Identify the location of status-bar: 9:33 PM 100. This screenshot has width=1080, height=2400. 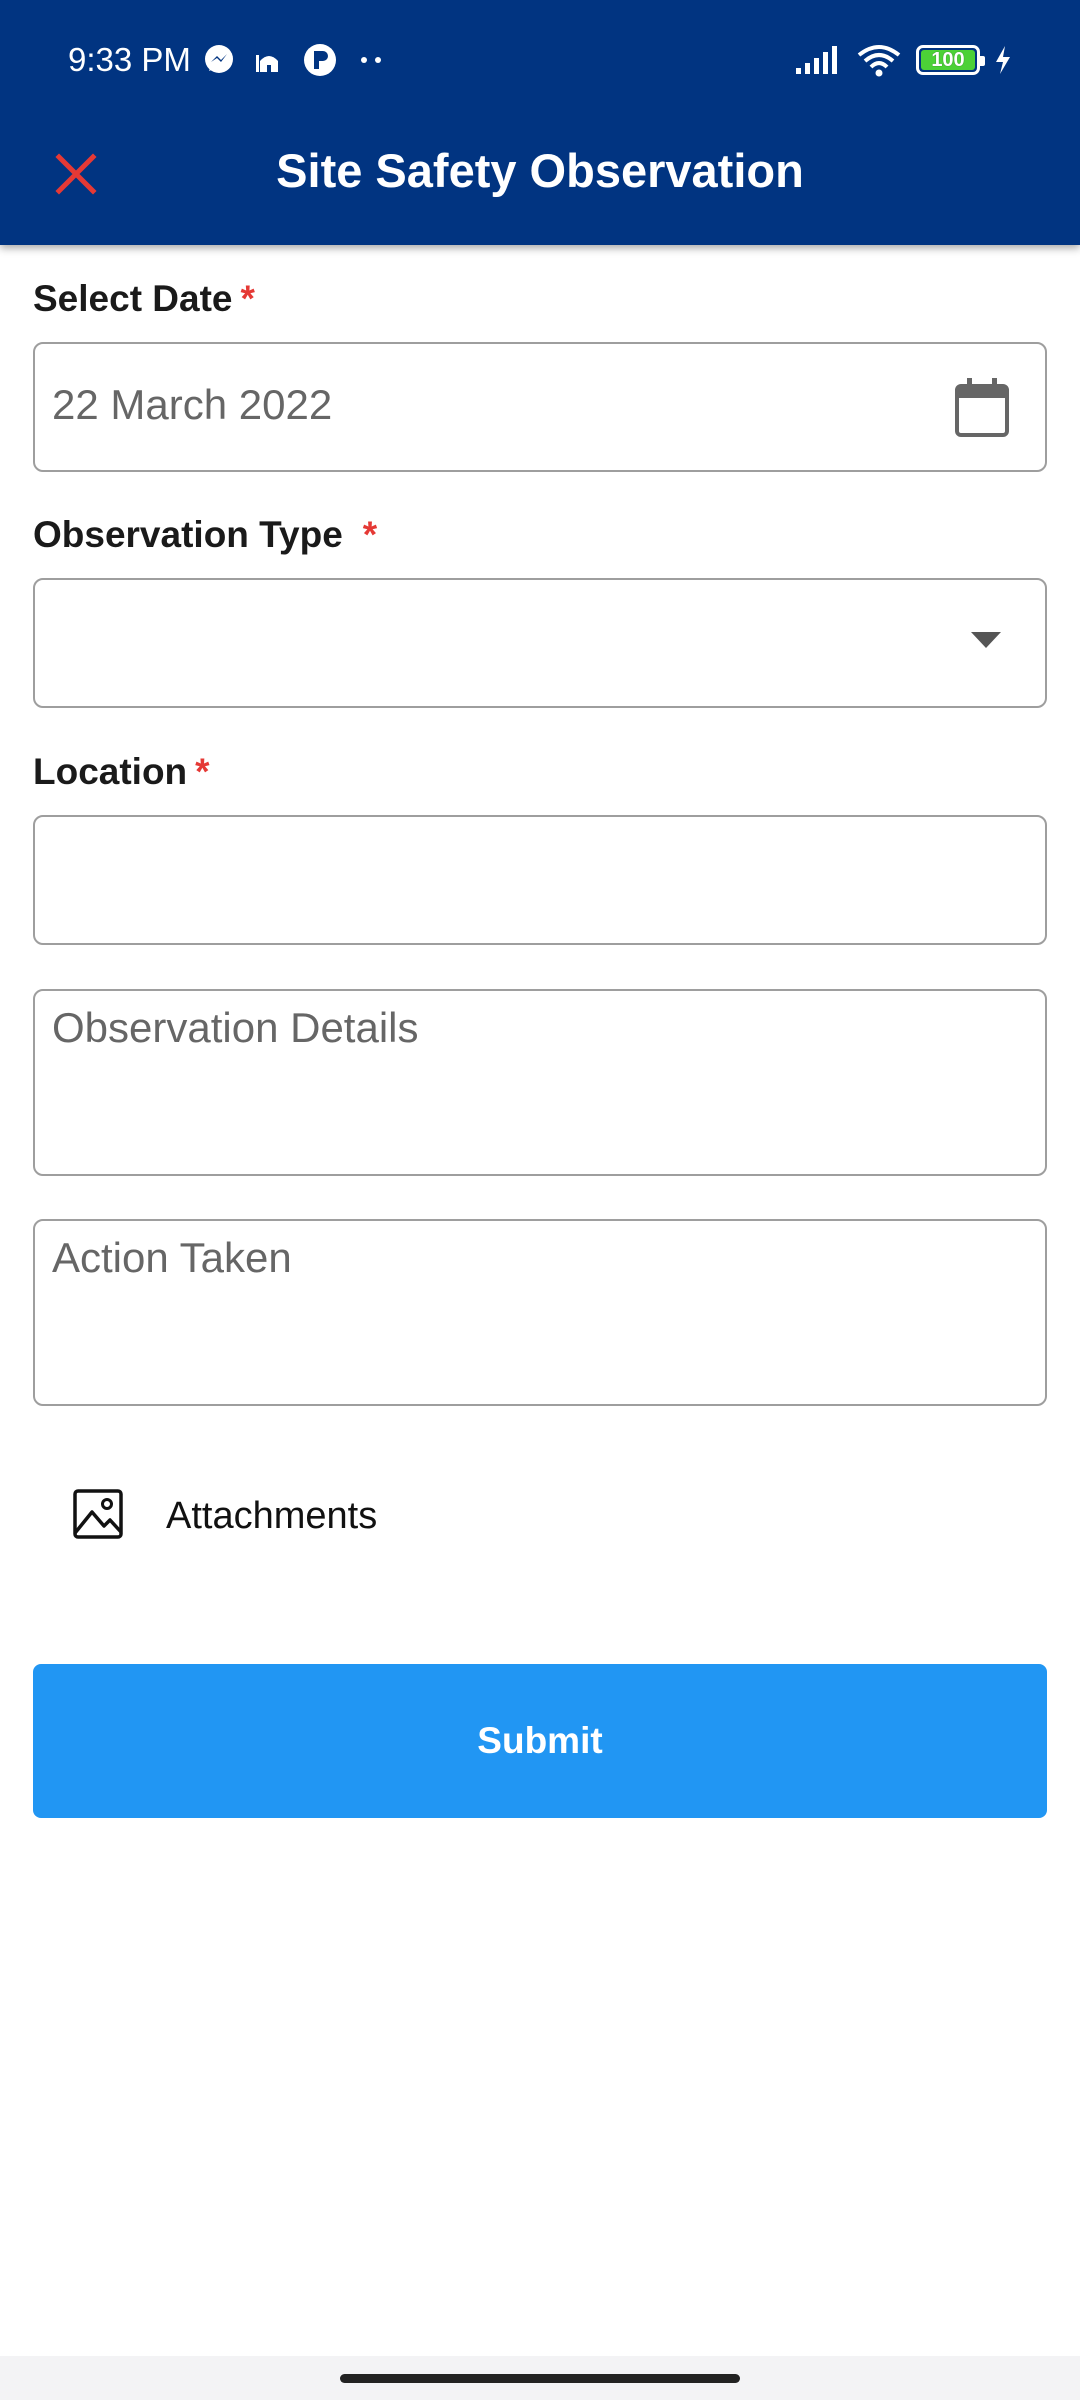
(540, 59).